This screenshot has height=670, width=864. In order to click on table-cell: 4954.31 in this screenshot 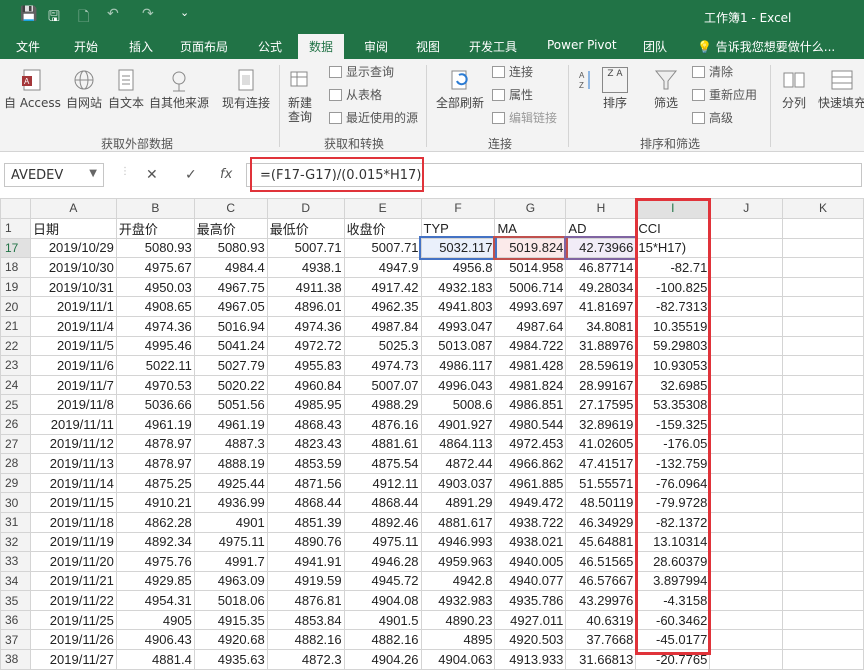, I will do `click(155, 600)`.